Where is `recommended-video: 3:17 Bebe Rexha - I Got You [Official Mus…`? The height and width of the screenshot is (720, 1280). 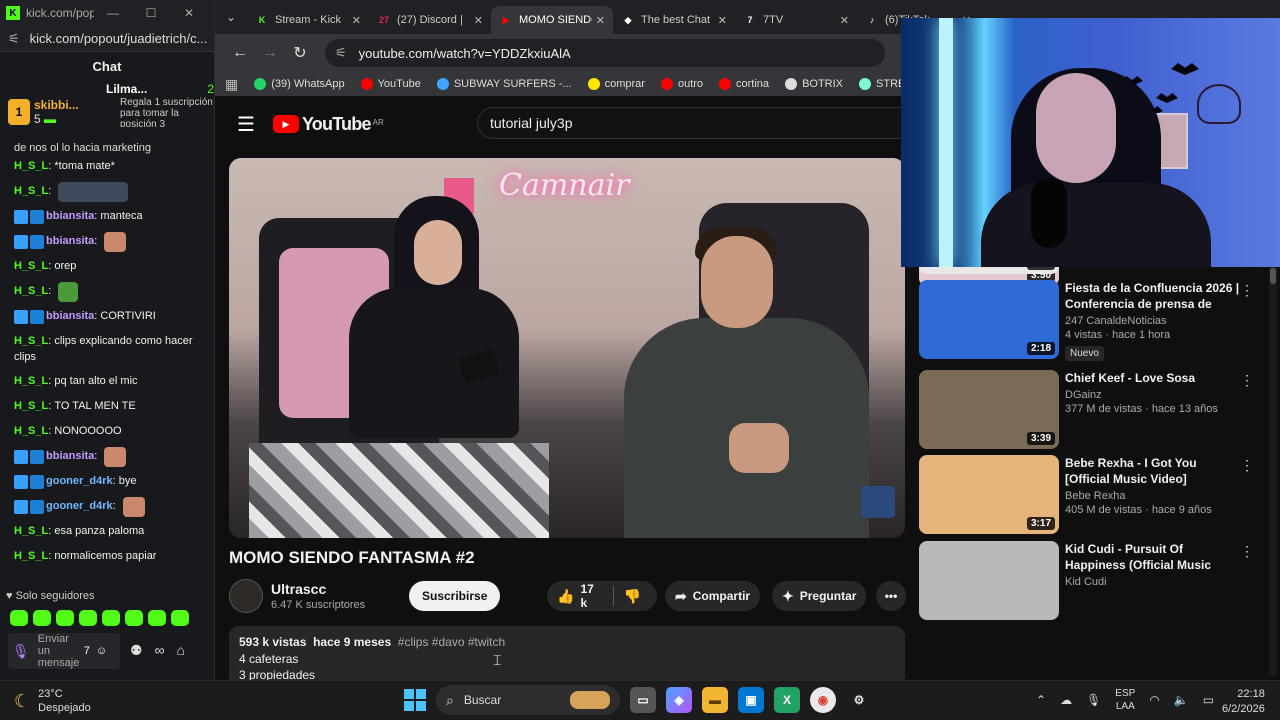
recommended-video: 3:17 Bebe Rexha - I Got You [Official Mus… is located at coordinates (1091, 495).